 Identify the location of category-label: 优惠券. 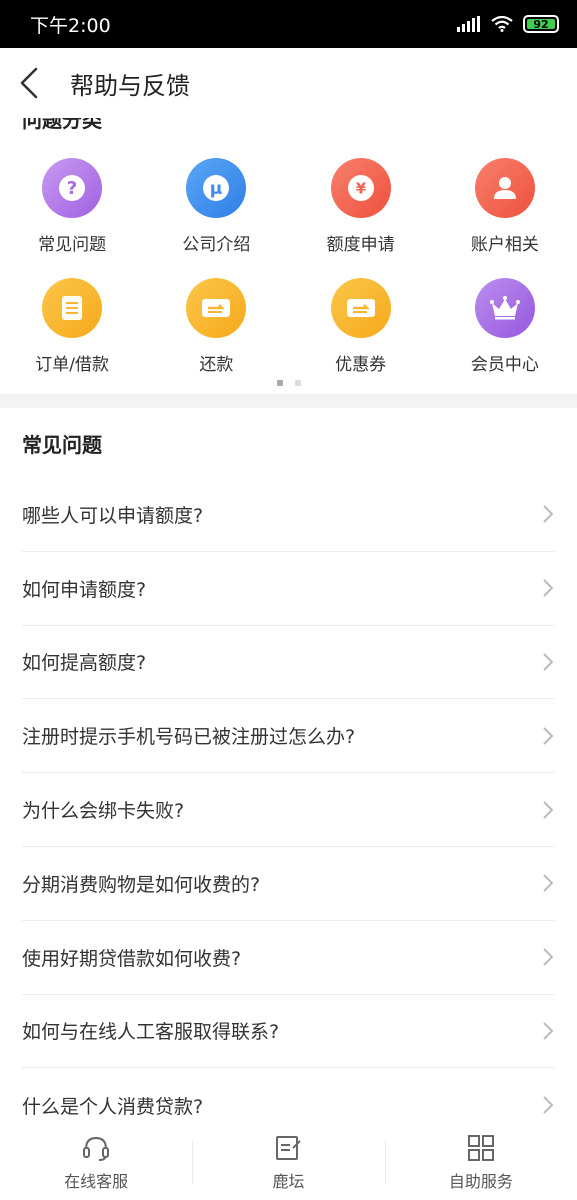
(361, 365).